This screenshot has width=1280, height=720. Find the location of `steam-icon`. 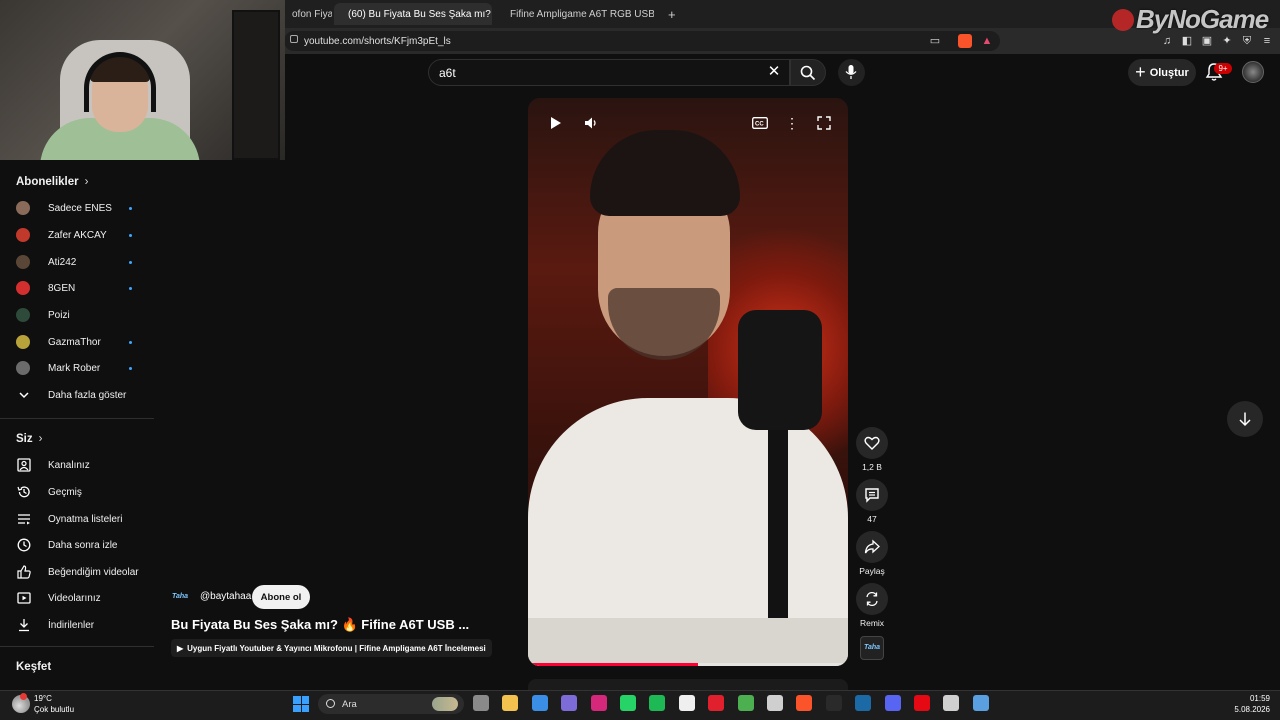

steam-icon is located at coordinates (863, 703).